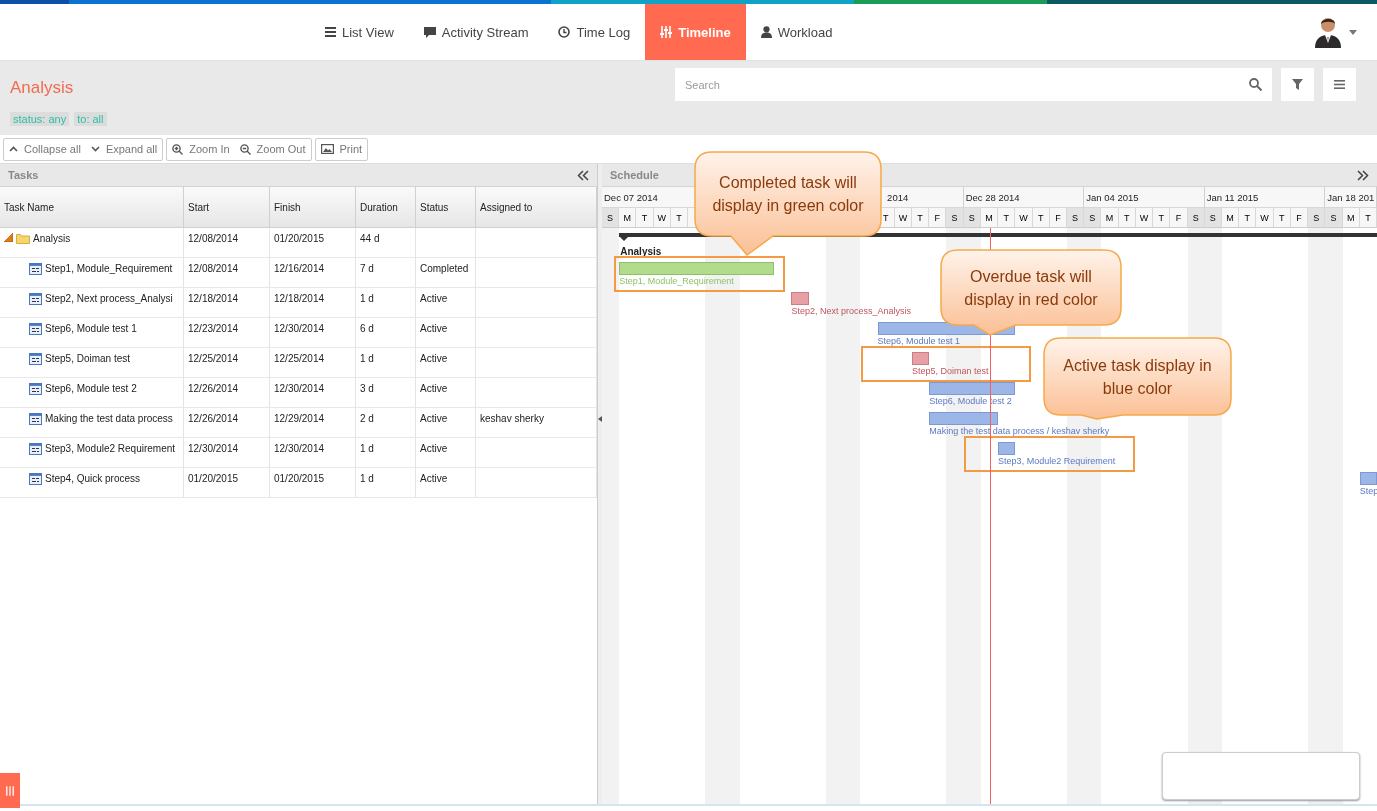  Describe the element at coordinates (227, 423) in the screenshot. I see `table-cell: 12/26/2014` at that location.